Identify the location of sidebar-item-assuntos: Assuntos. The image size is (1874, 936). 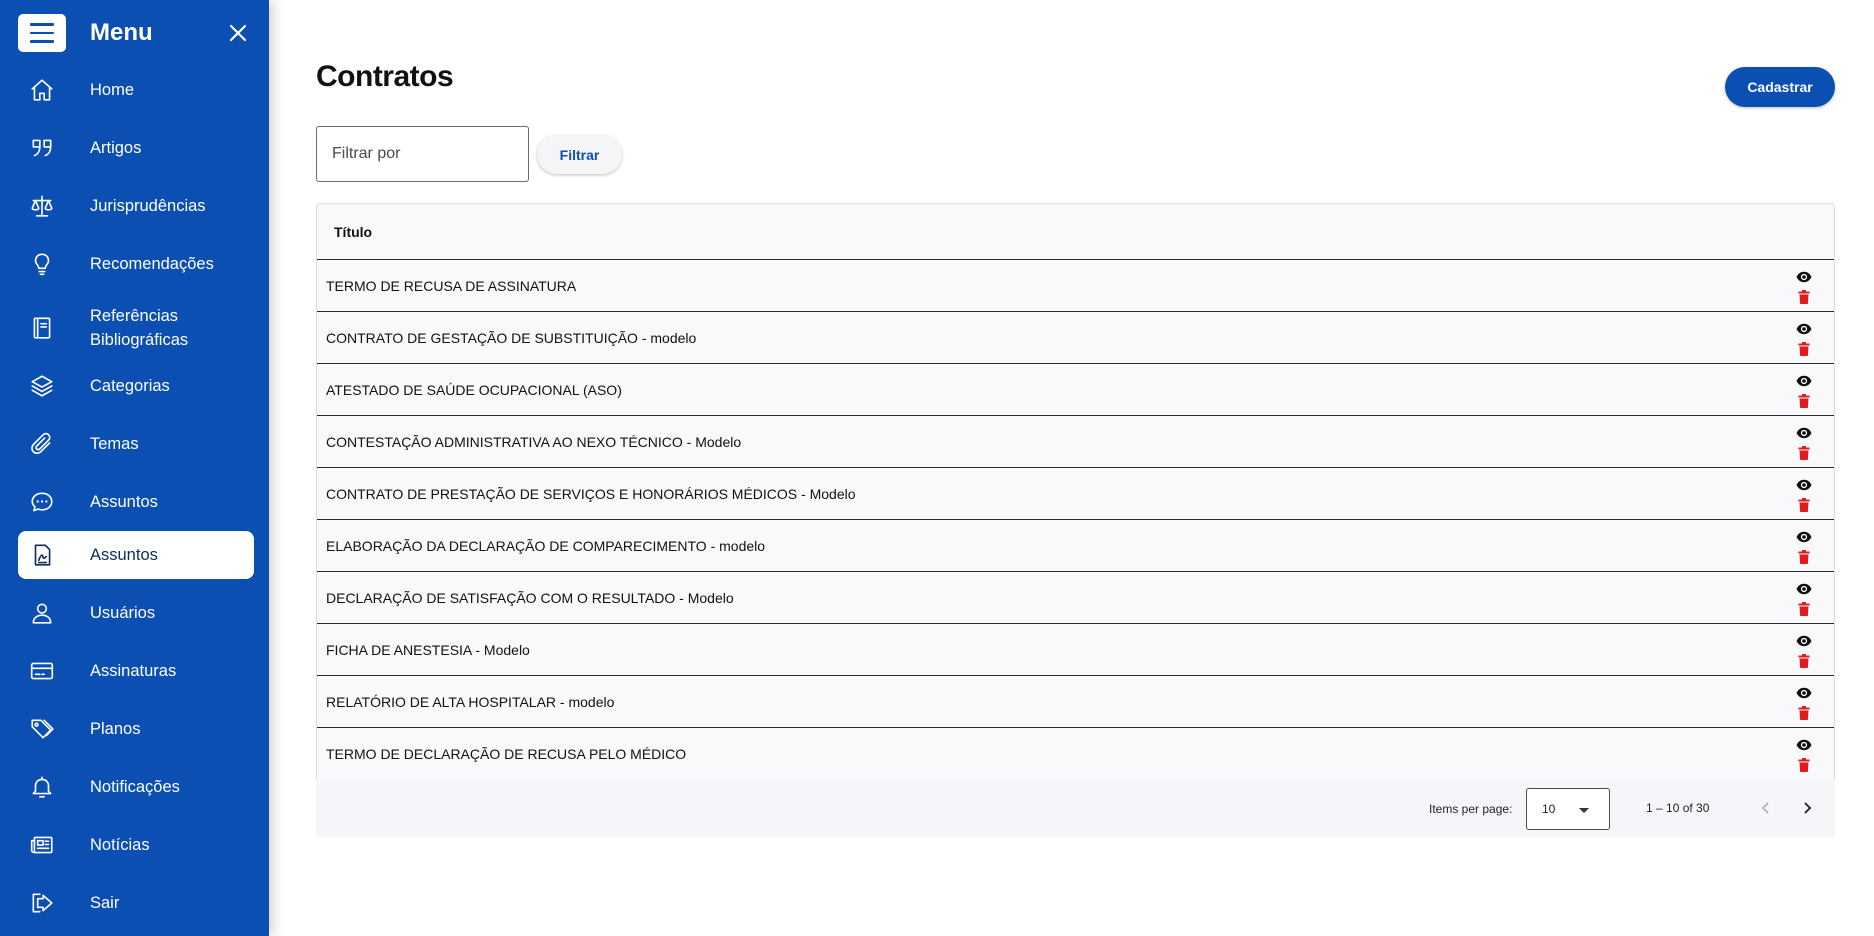
(136, 502).